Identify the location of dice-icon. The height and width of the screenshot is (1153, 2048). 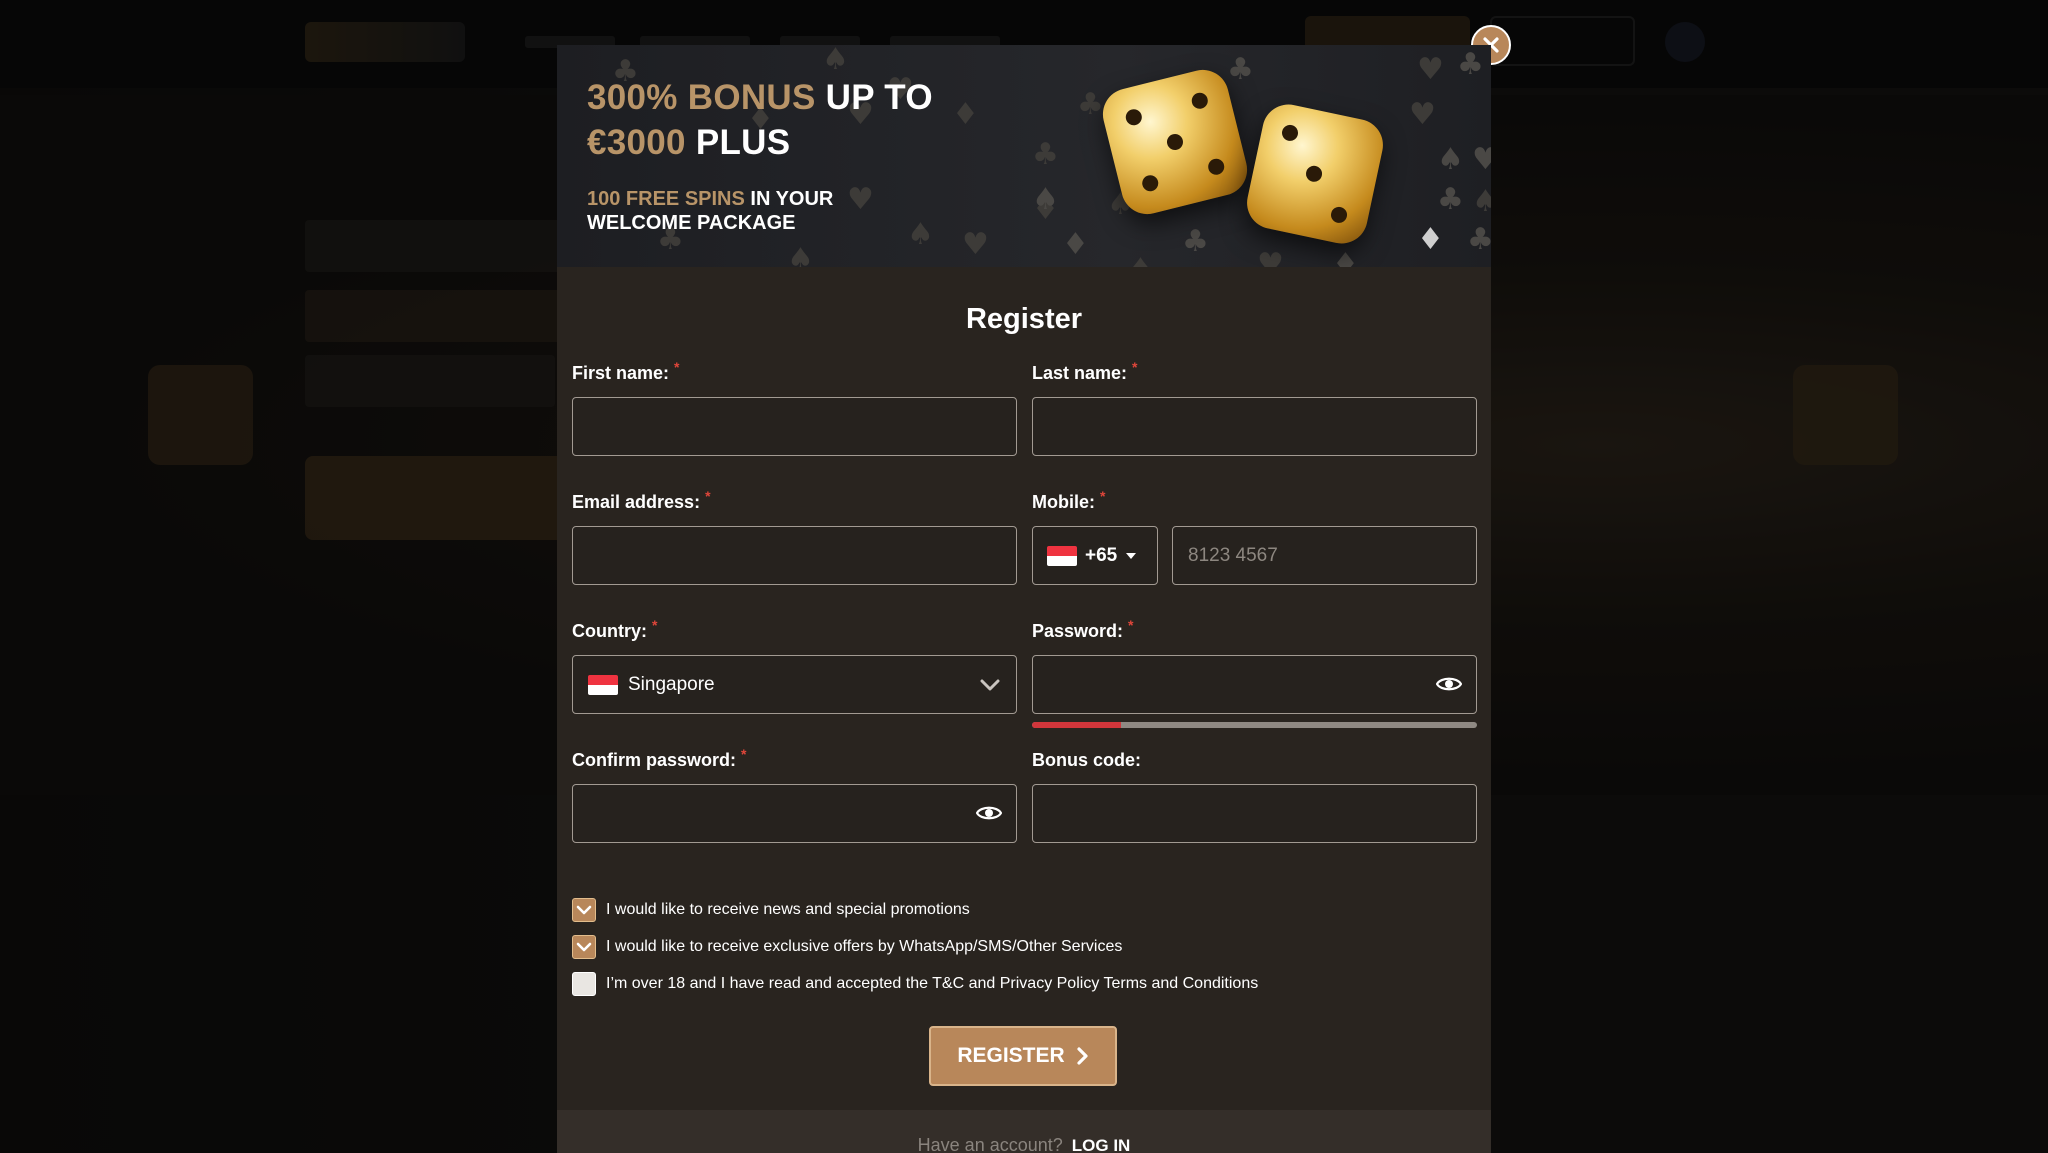
(1315, 174).